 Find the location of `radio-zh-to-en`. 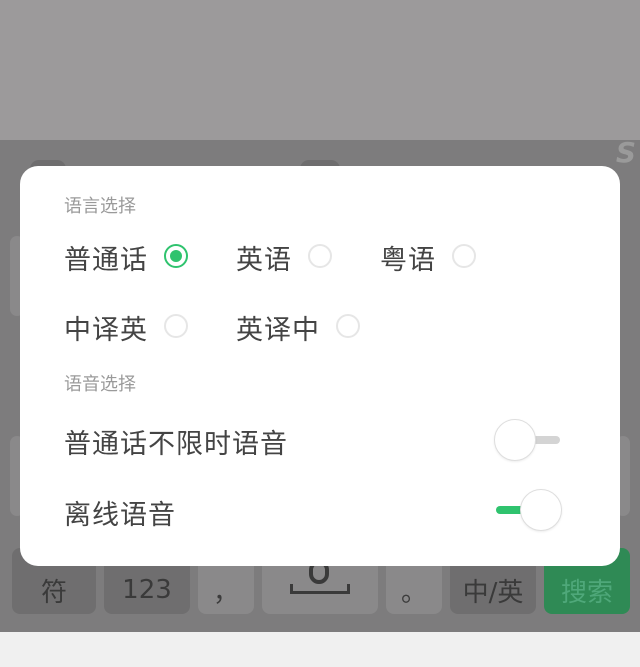

radio-zh-to-en is located at coordinates (176, 326).